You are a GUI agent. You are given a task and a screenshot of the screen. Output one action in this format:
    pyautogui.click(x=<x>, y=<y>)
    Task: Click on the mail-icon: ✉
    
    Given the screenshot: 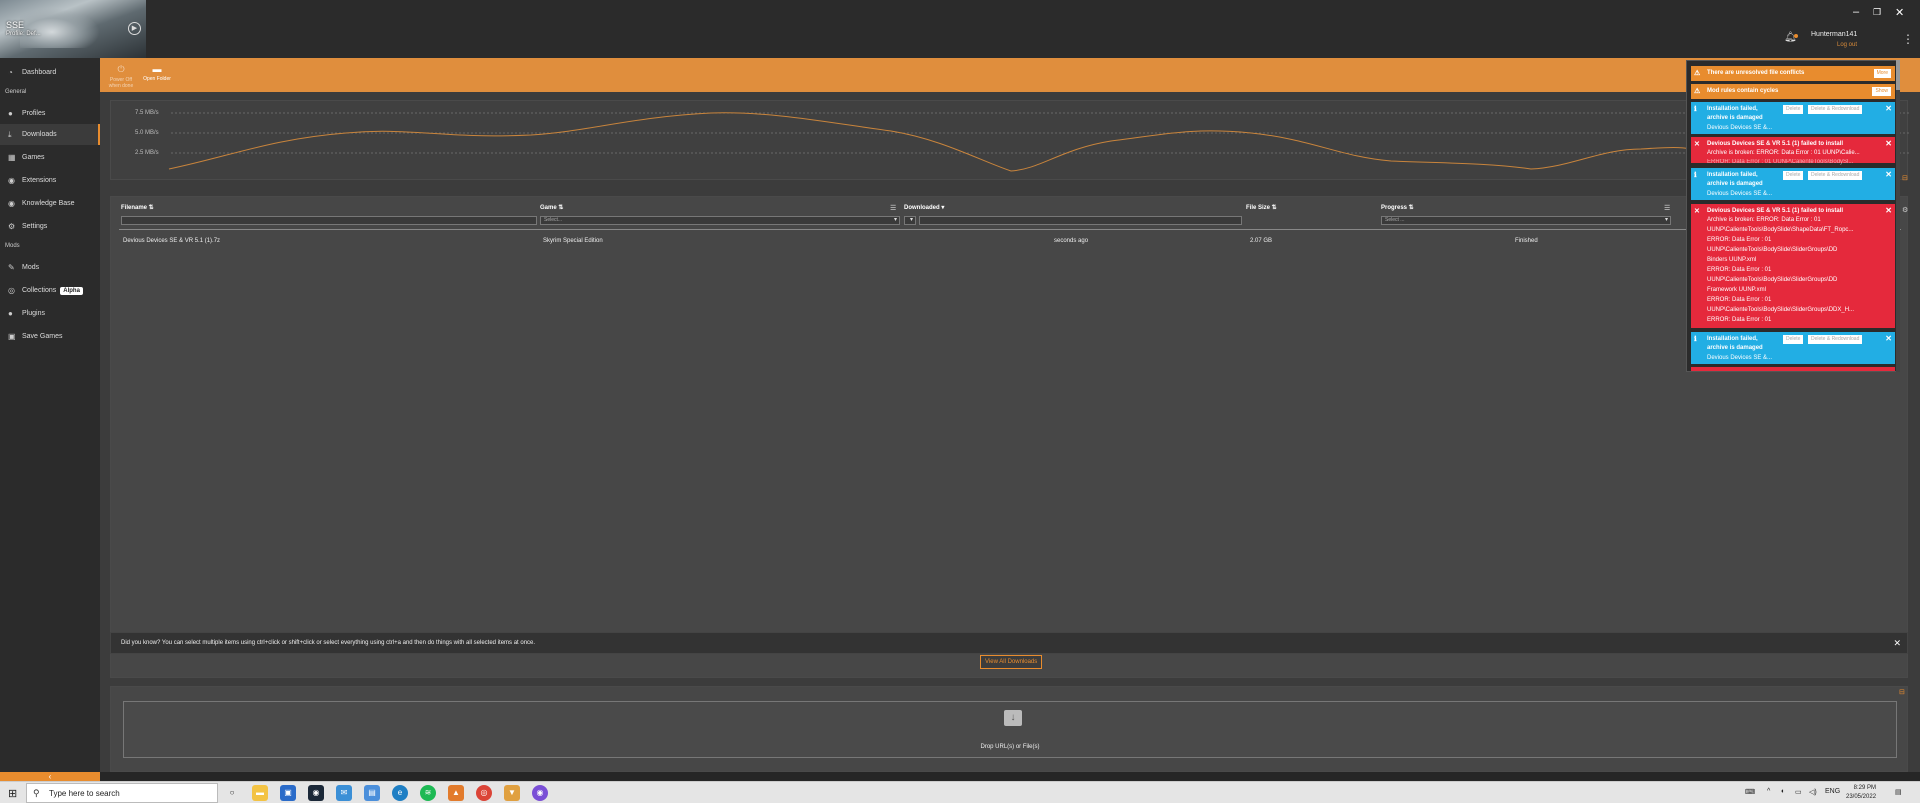 What is the action you would take?
    pyautogui.click(x=344, y=793)
    